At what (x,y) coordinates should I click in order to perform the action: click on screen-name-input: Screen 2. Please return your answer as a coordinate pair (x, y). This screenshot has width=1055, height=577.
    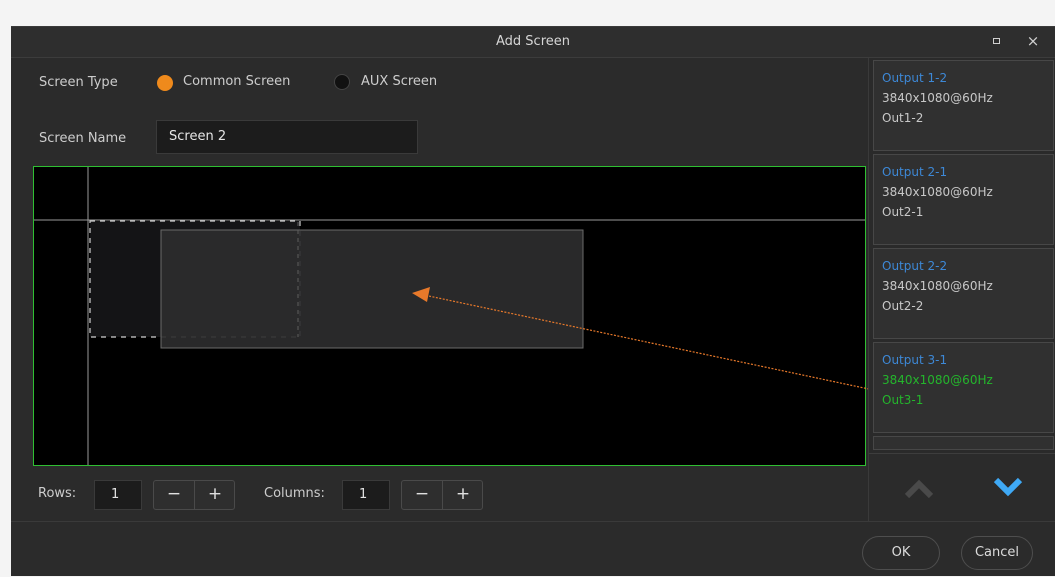
    Looking at the image, I should click on (287, 137).